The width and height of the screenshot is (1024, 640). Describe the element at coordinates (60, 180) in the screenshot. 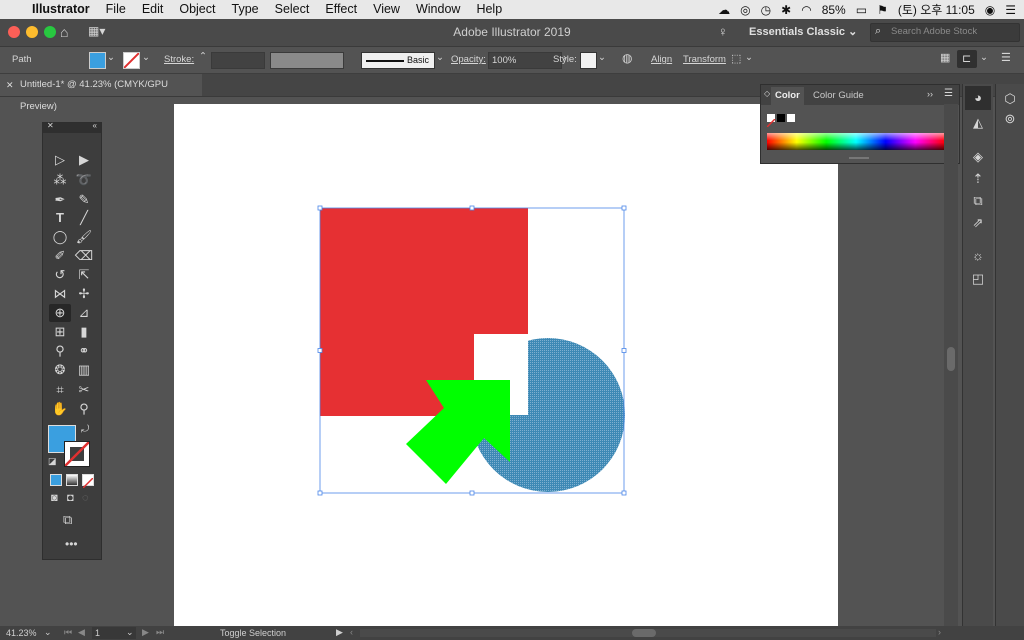

I see `magic-wand-tool-icon: ⁂` at that location.